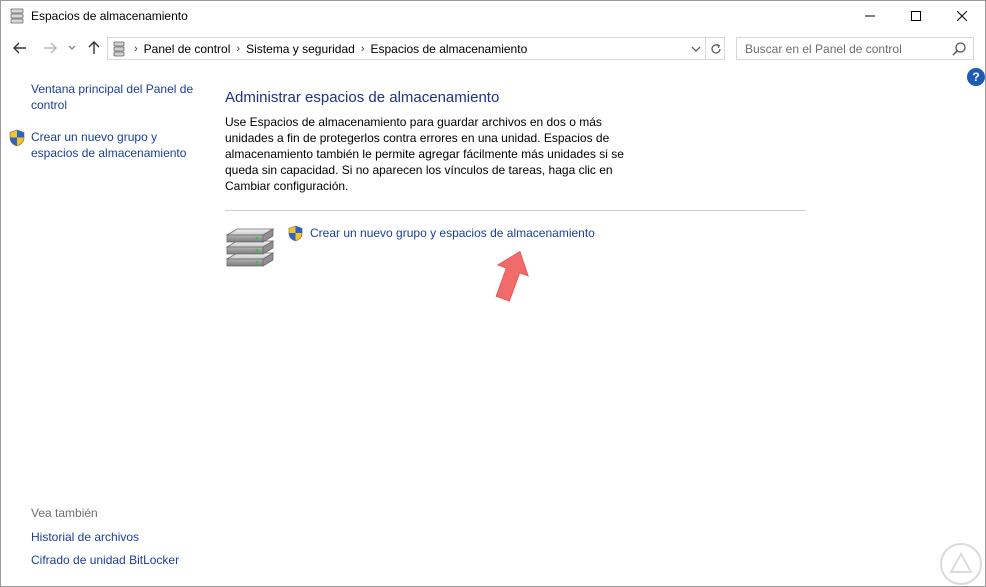 The image size is (986, 587). What do you see at coordinates (959, 49) in the screenshot?
I see `search-icon` at bounding box center [959, 49].